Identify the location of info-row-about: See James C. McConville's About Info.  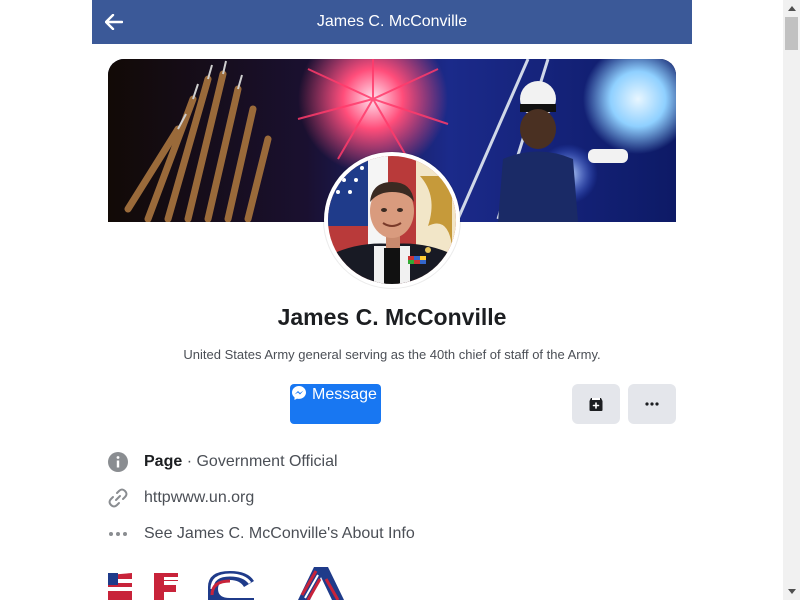
(260, 534).